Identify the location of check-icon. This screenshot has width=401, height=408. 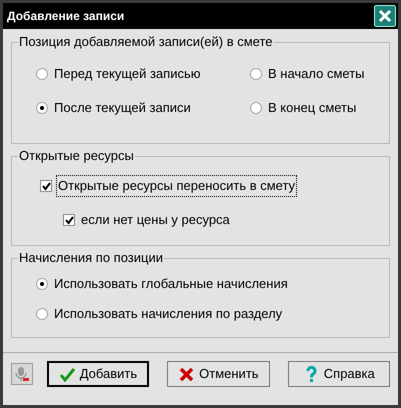
(67, 374).